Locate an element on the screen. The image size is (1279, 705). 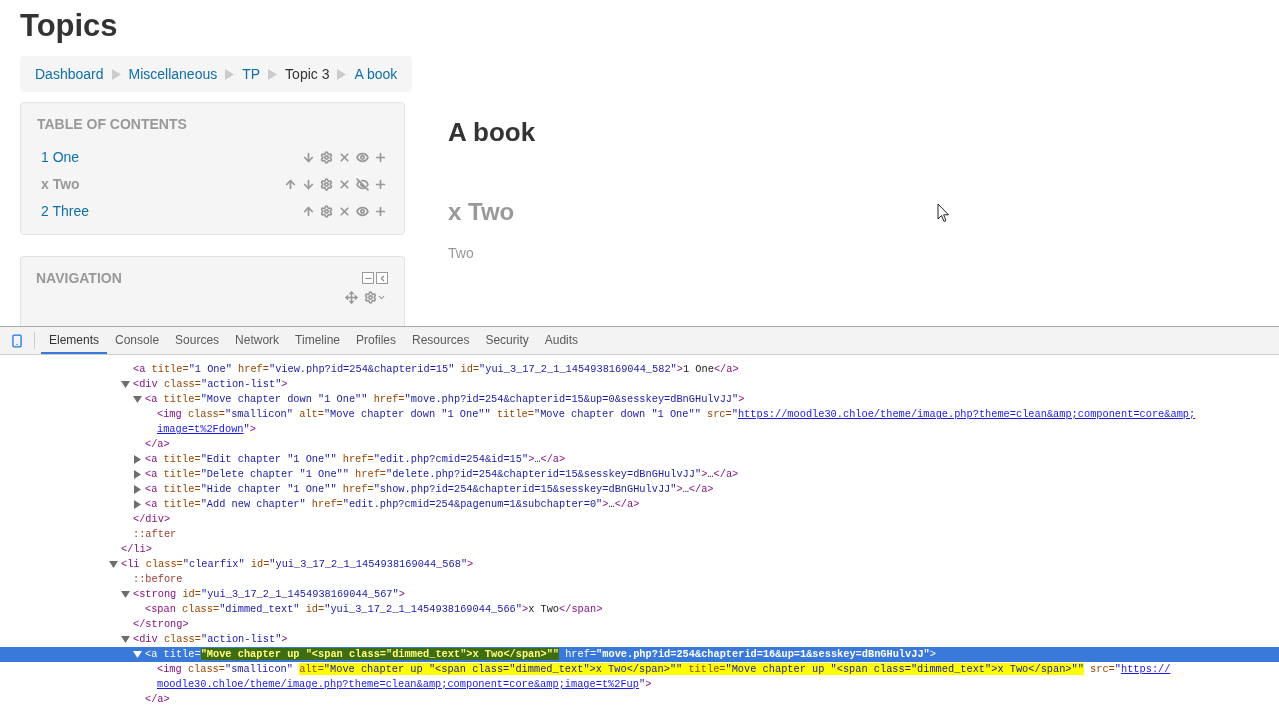
code-value: "action-list" is located at coordinates (241, 384).